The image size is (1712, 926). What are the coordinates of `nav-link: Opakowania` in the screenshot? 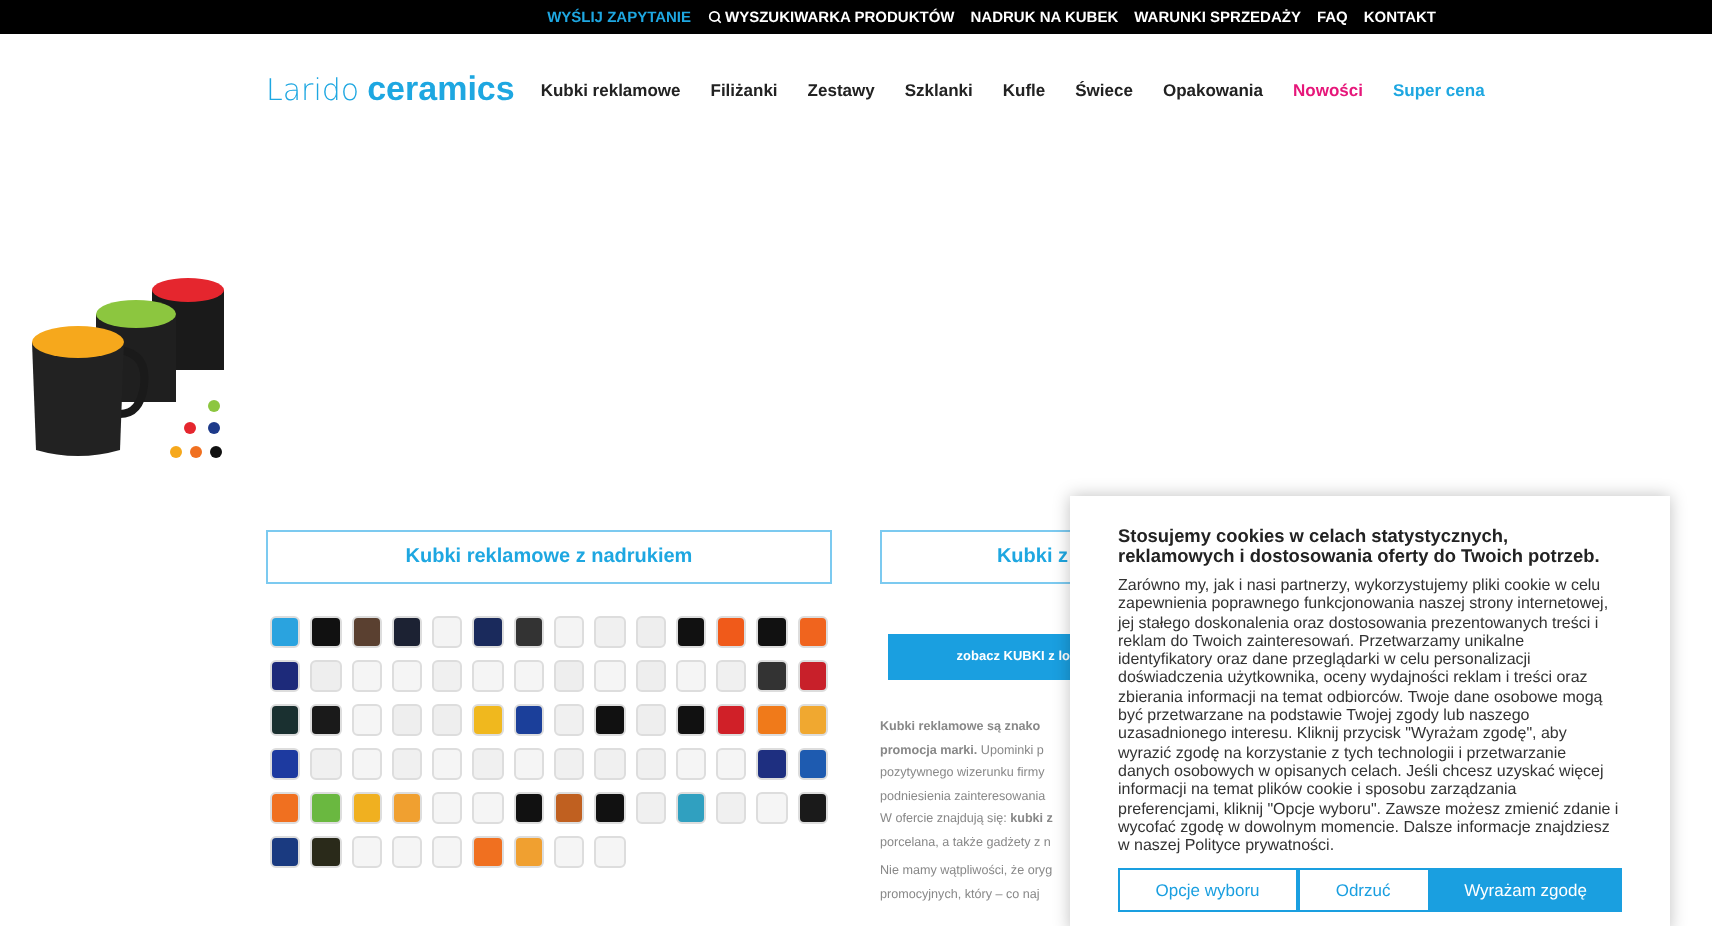 It's located at (1213, 90).